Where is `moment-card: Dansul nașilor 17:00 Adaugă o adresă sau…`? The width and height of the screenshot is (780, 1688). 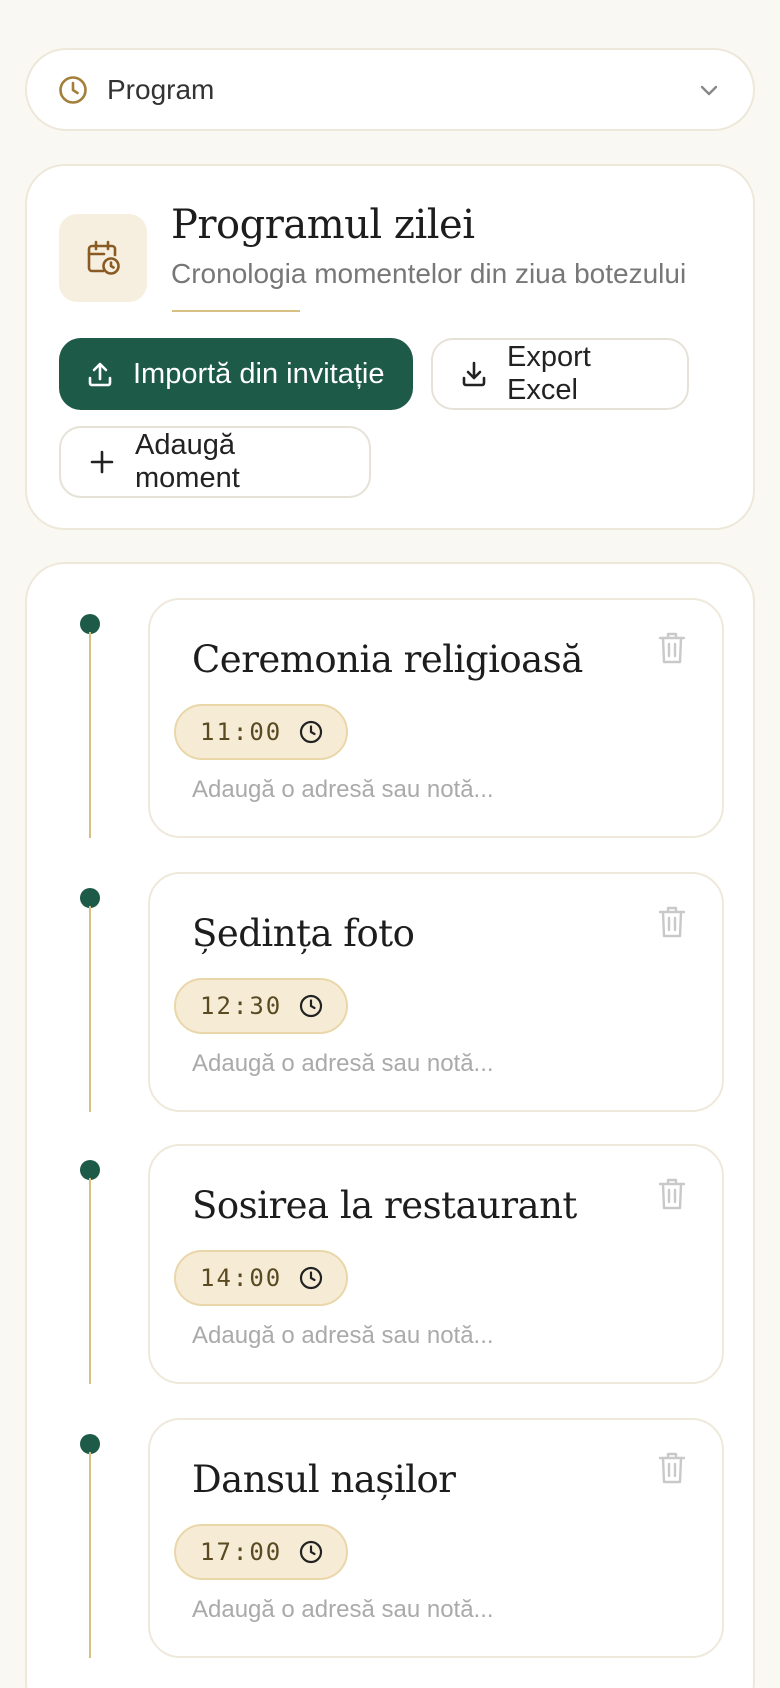 moment-card: Dansul nașilor 17:00 Adaugă o adresă sau… is located at coordinates (436, 1538).